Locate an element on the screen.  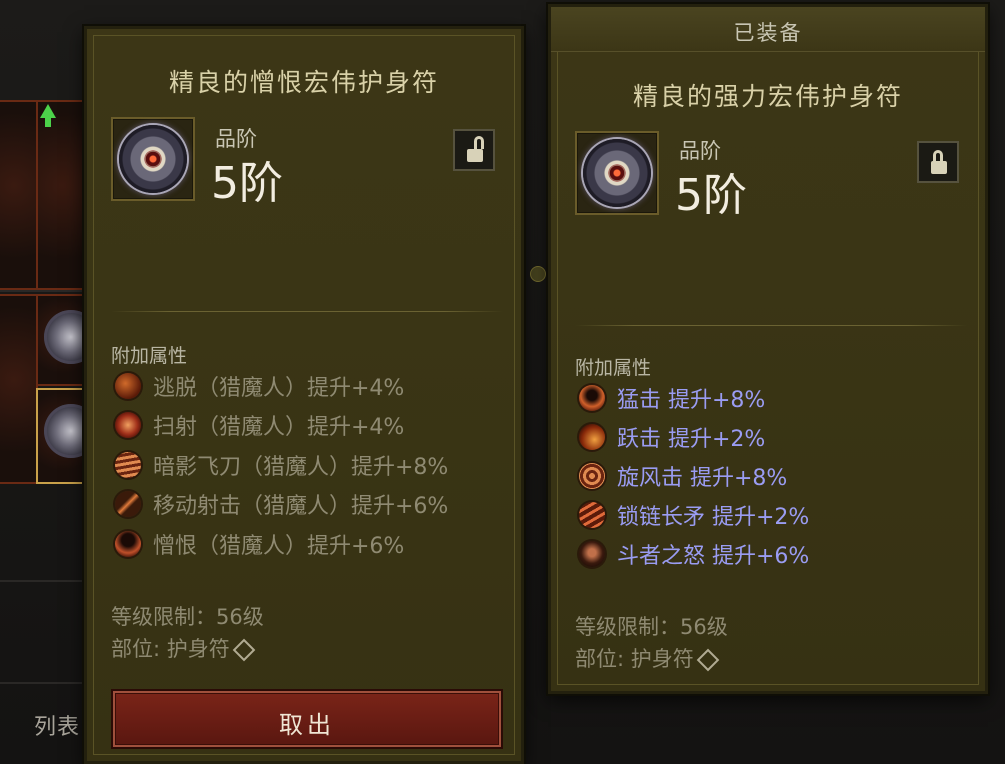
leap-skill-icon is located at coordinates (592, 437).